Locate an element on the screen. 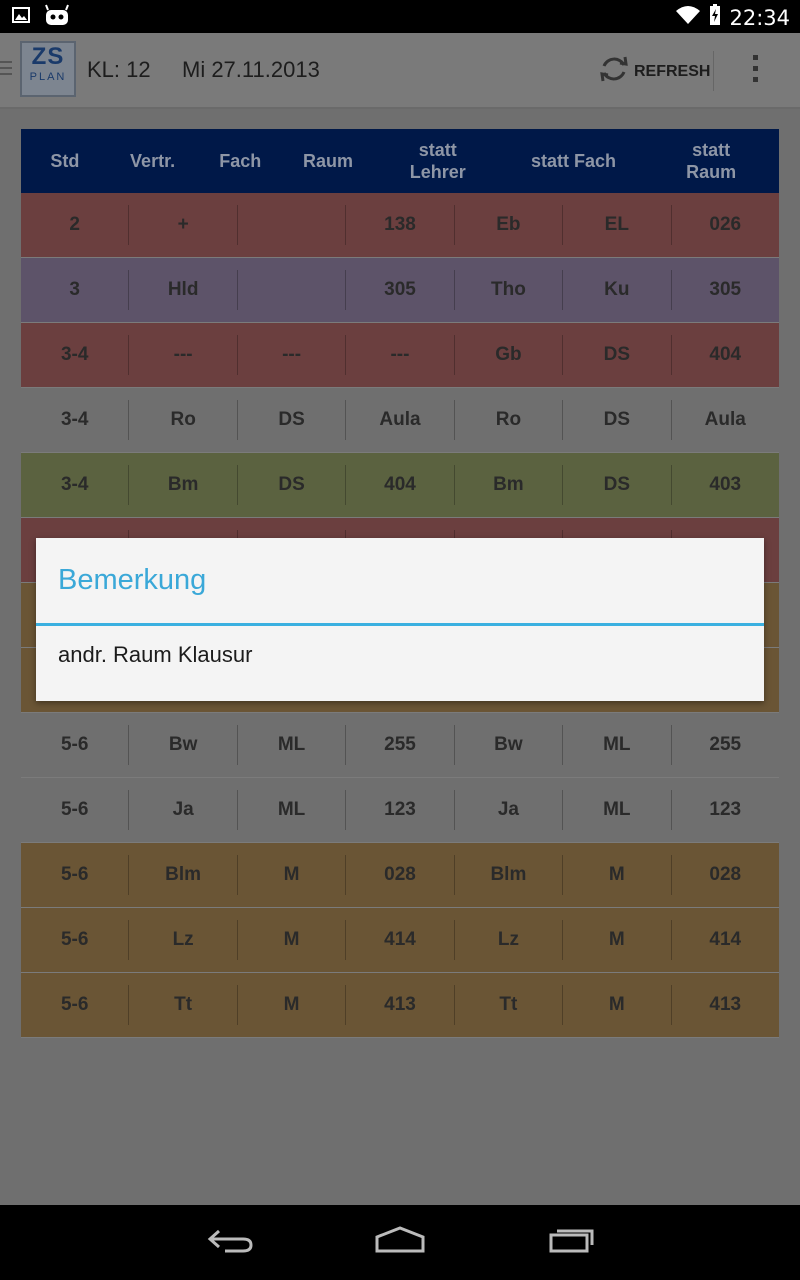  header-vertr: Vertr. is located at coordinates (153, 161).